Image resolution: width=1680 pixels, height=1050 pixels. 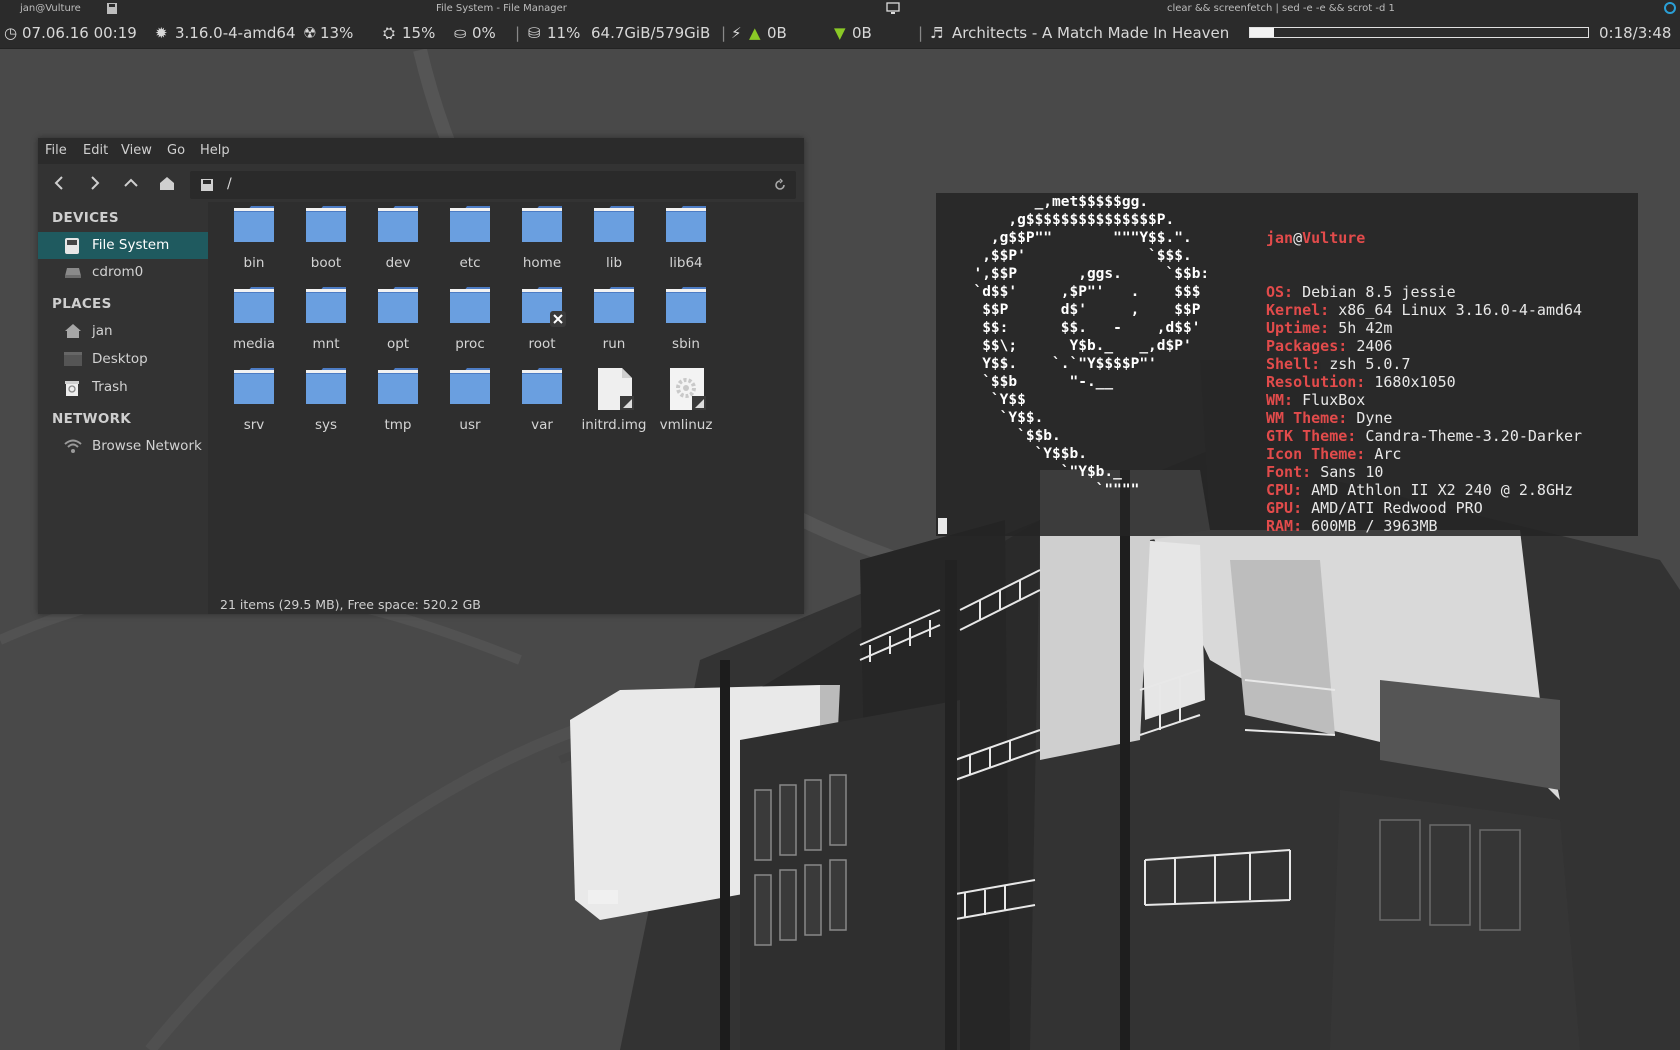 What do you see at coordinates (1039, 472) in the screenshot?
I see `logo-line: `"Y$b._` at bounding box center [1039, 472].